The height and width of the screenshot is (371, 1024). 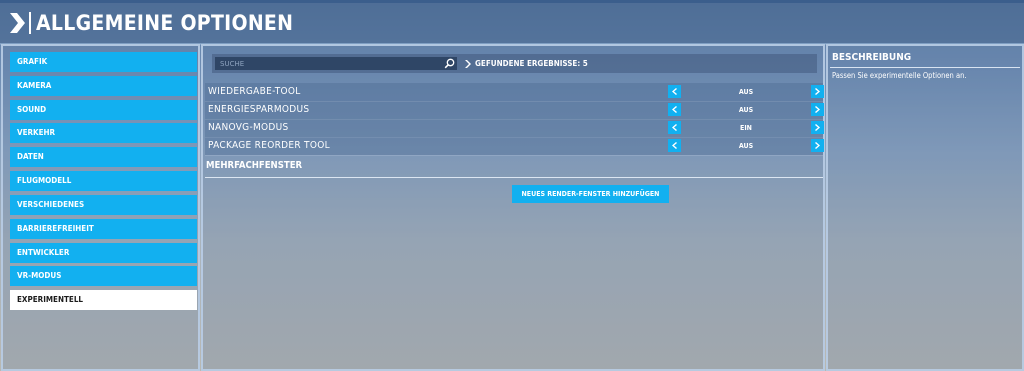 I want to click on description-text: Passen Sie experimentelle Optionen an., so click(x=899, y=75).